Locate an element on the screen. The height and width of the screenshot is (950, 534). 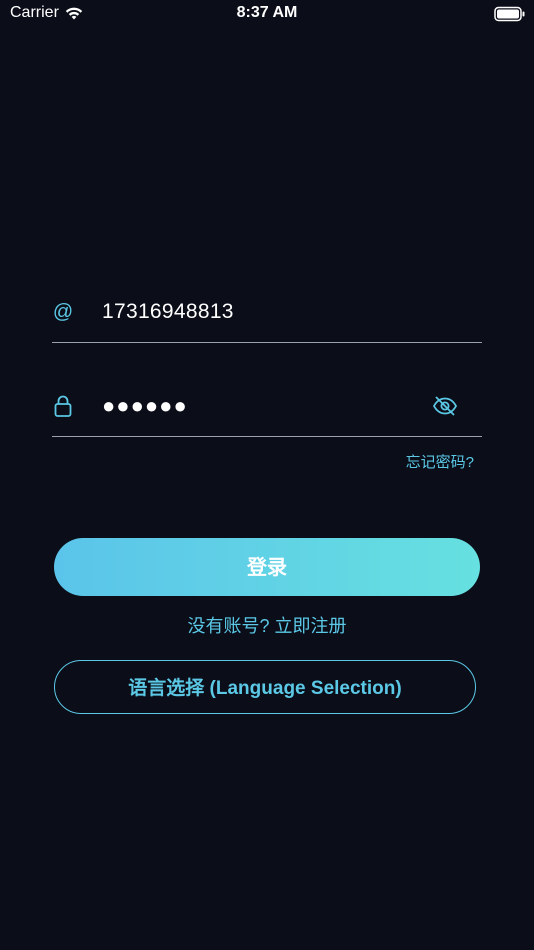
login-button: 登录 is located at coordinates (267, 567).